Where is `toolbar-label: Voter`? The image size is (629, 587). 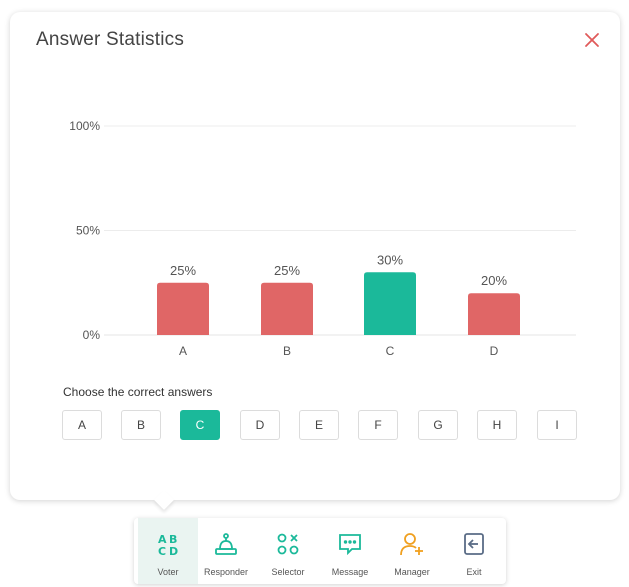 toolbar-label: Voter is located at coordinates (168, 572).